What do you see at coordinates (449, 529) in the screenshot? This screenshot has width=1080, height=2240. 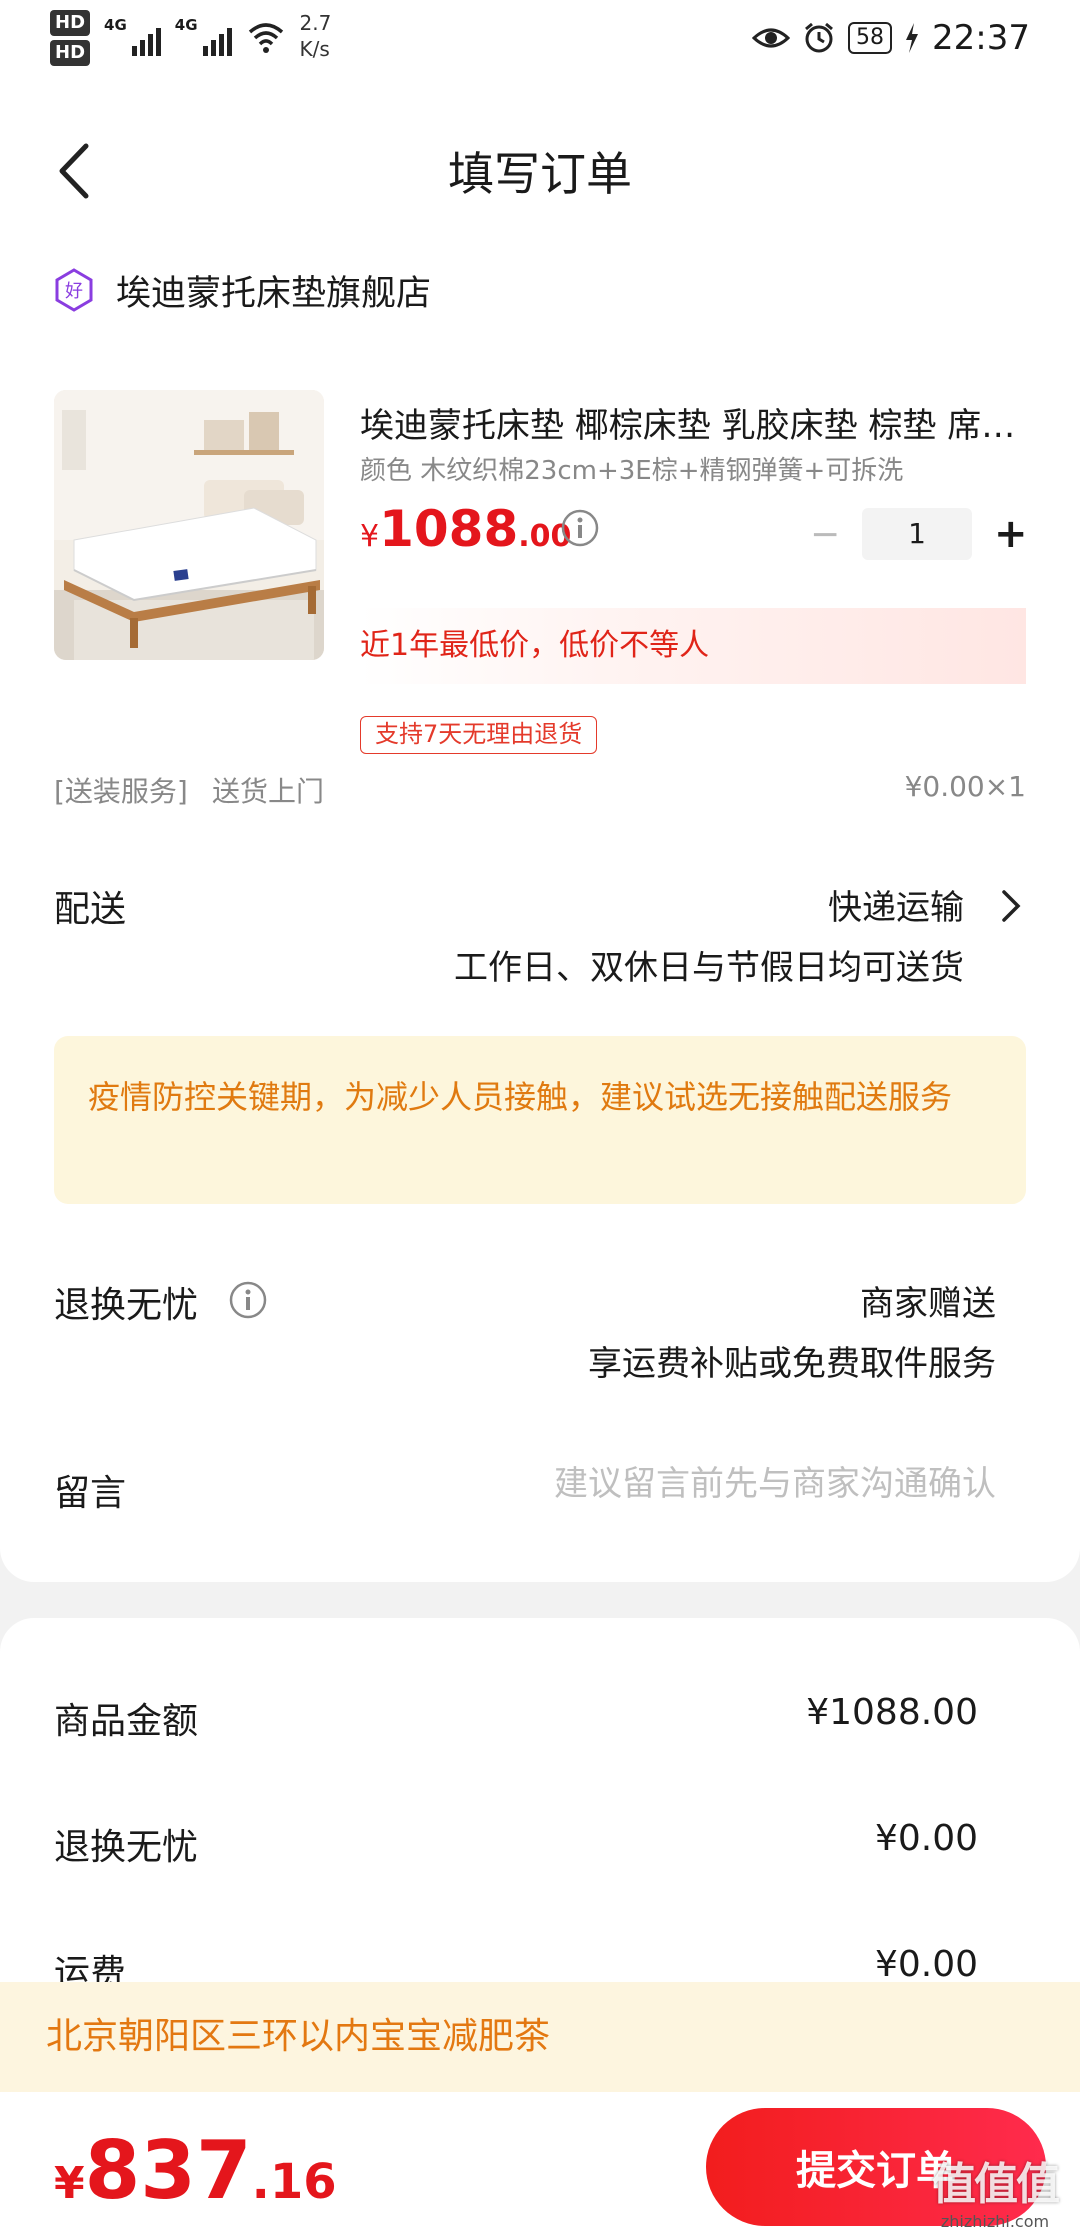 I see `price-integer: 1088` at bounding box center [449, 529].